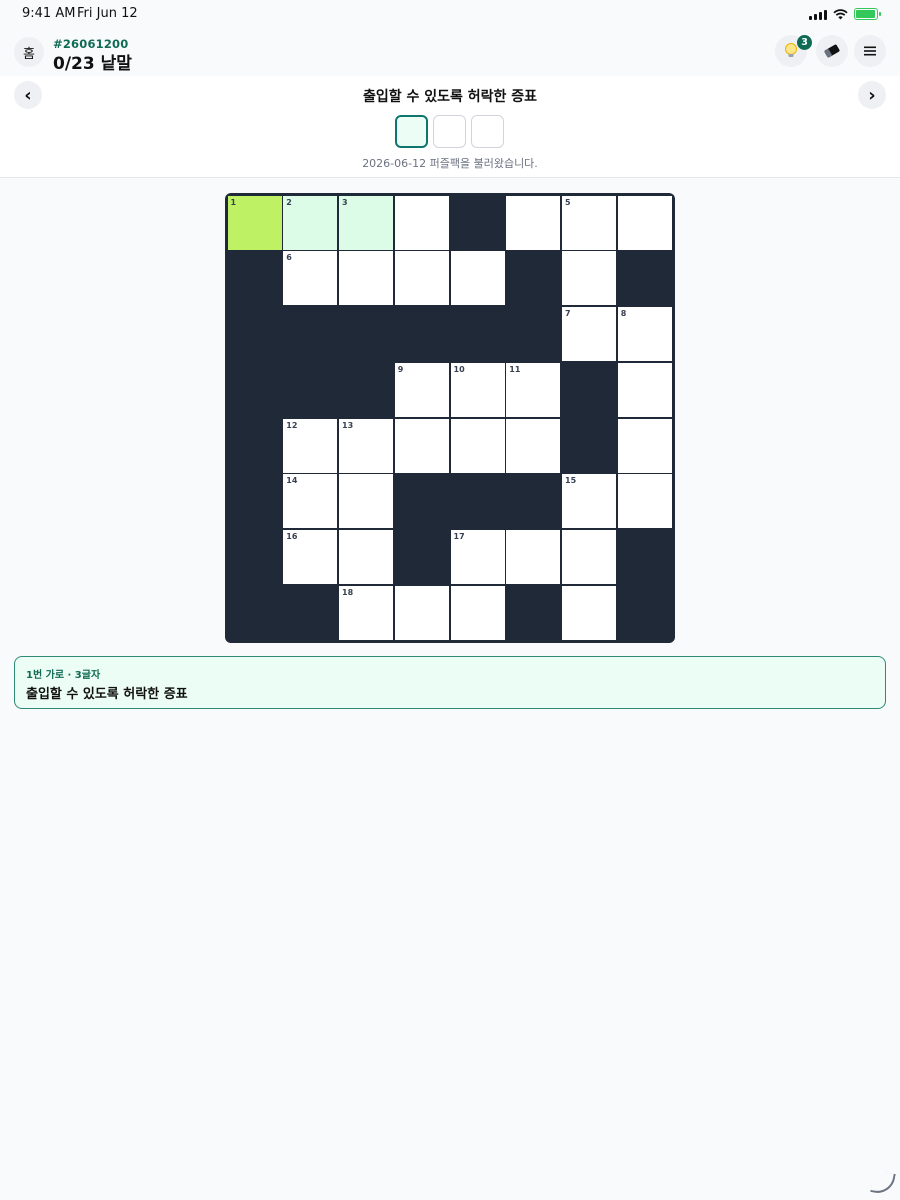  I want to click on cell-number: 3, so click(345, 202).